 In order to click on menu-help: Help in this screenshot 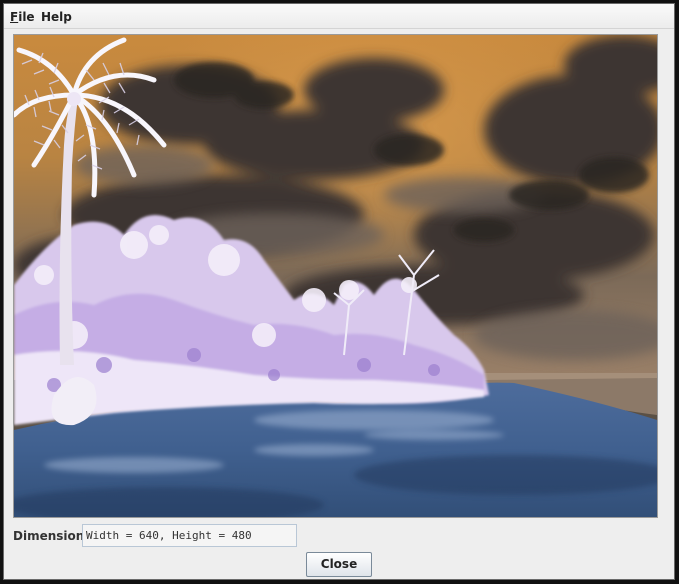, I will do `click(56, 17)`.